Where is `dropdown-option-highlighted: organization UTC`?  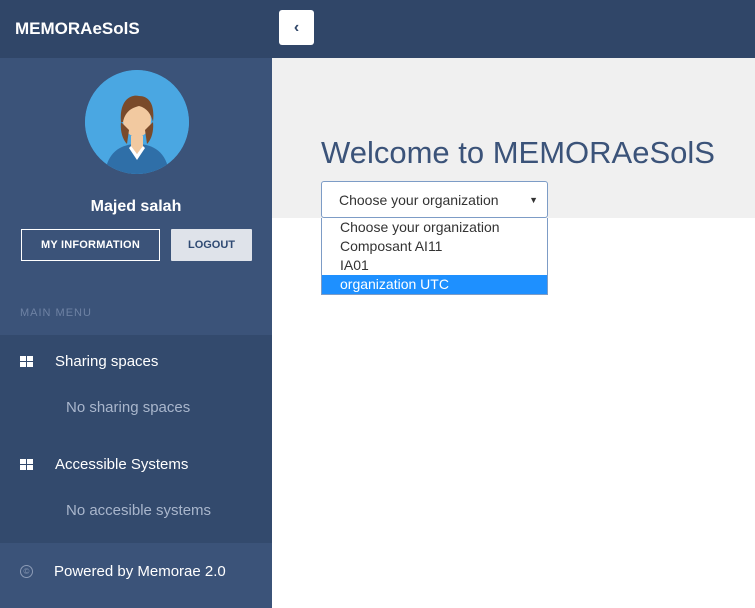 dropdown-option-highlighted: organization UTC is located at coordinates (434, 284).